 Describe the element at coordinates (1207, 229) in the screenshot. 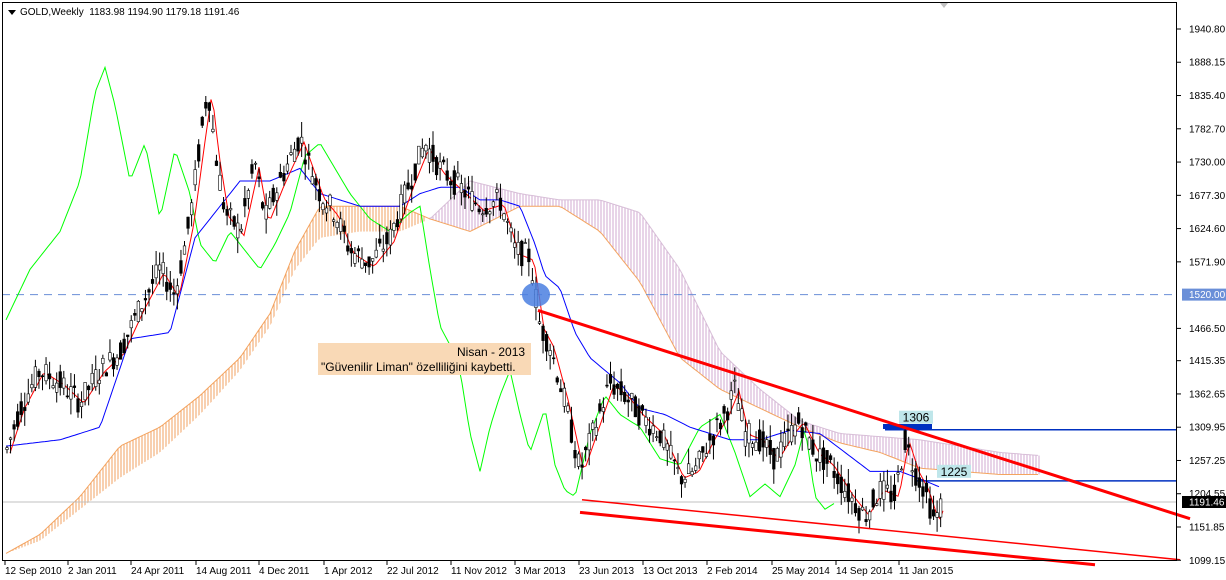

I see `price-tick-label: 1624.60` at that location.